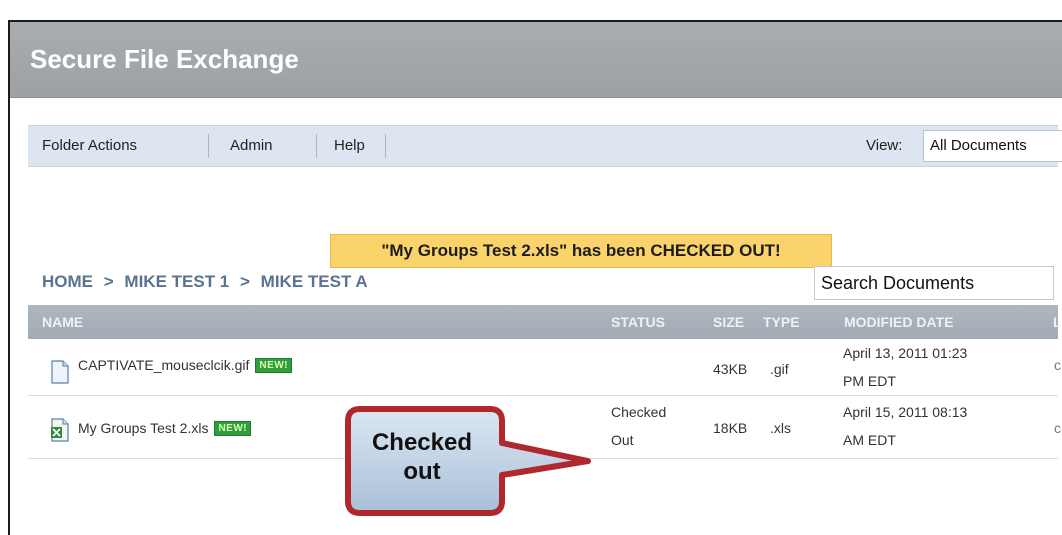 This screenshot has width=1062, height=535. What do you see at coordinates (349, 146) in the screenshot?
I see `menu-help: Help` at bounding box center [349, 146].